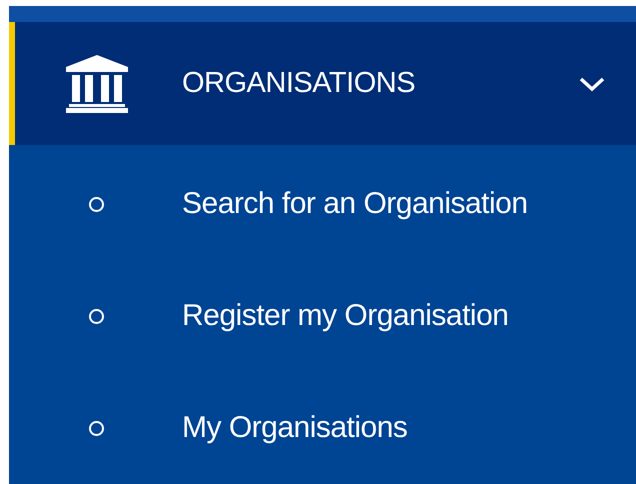 This screenshot has width=636, height=484. I want to click on bank-icon, so click(97, 83).